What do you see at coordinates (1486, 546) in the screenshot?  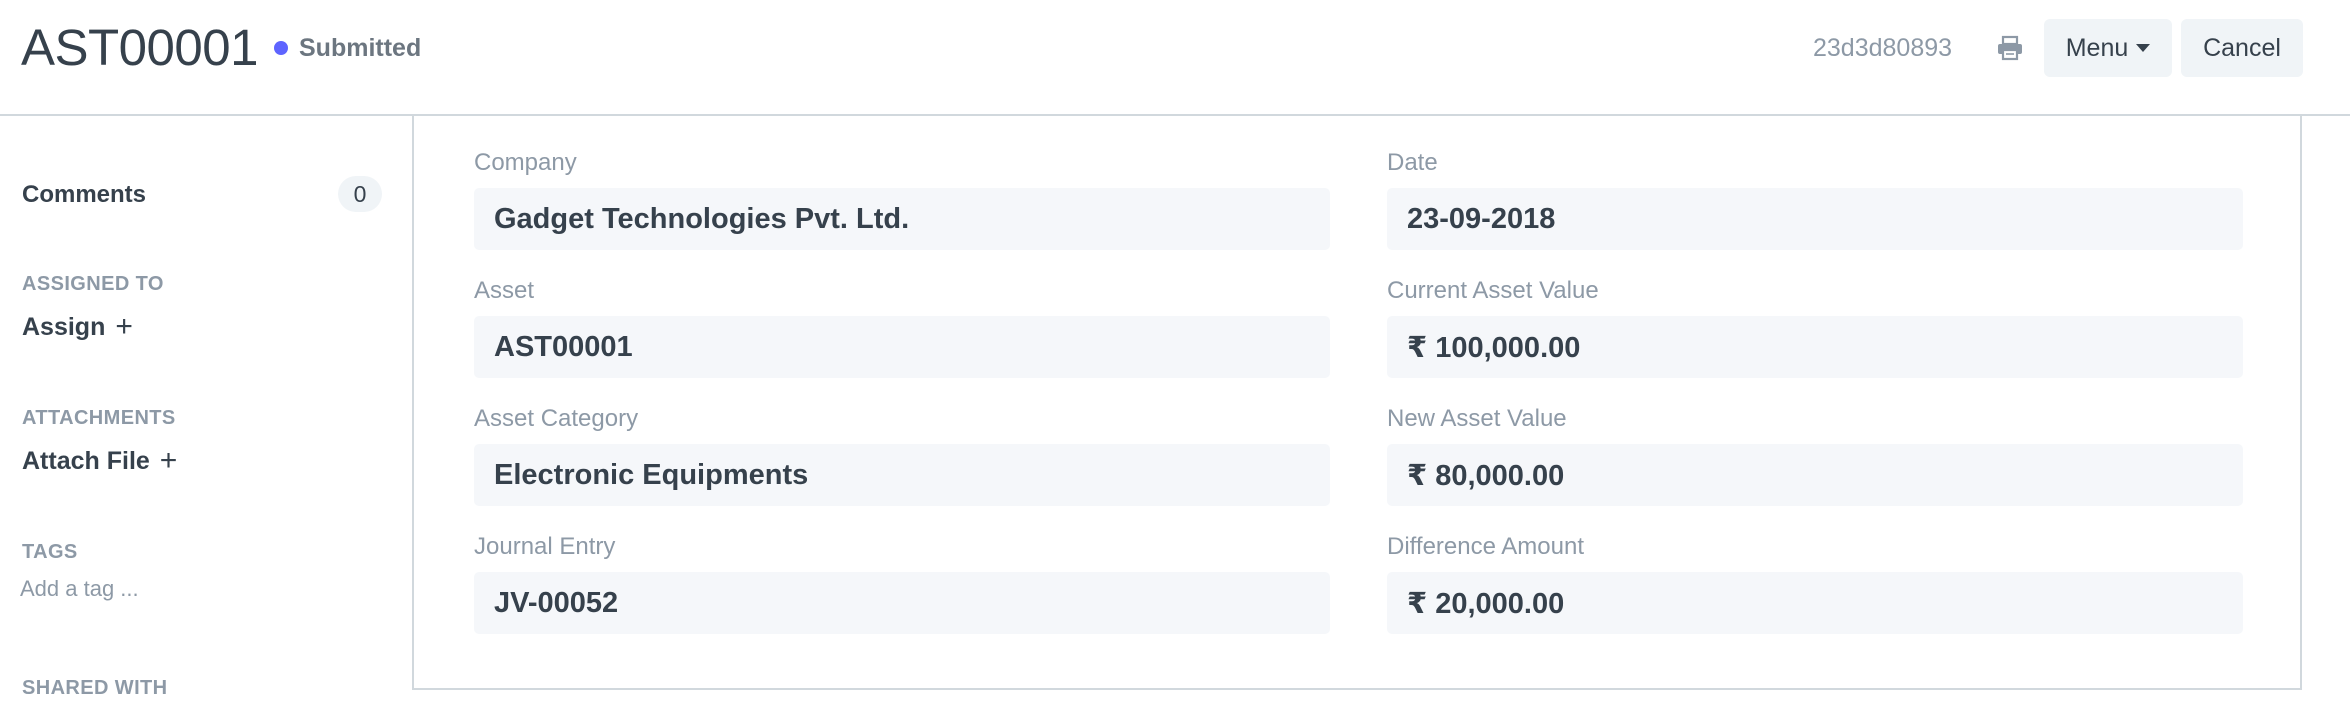 I see `difference-amount-label: Difference Amount` at bounding box center [1486, 546].